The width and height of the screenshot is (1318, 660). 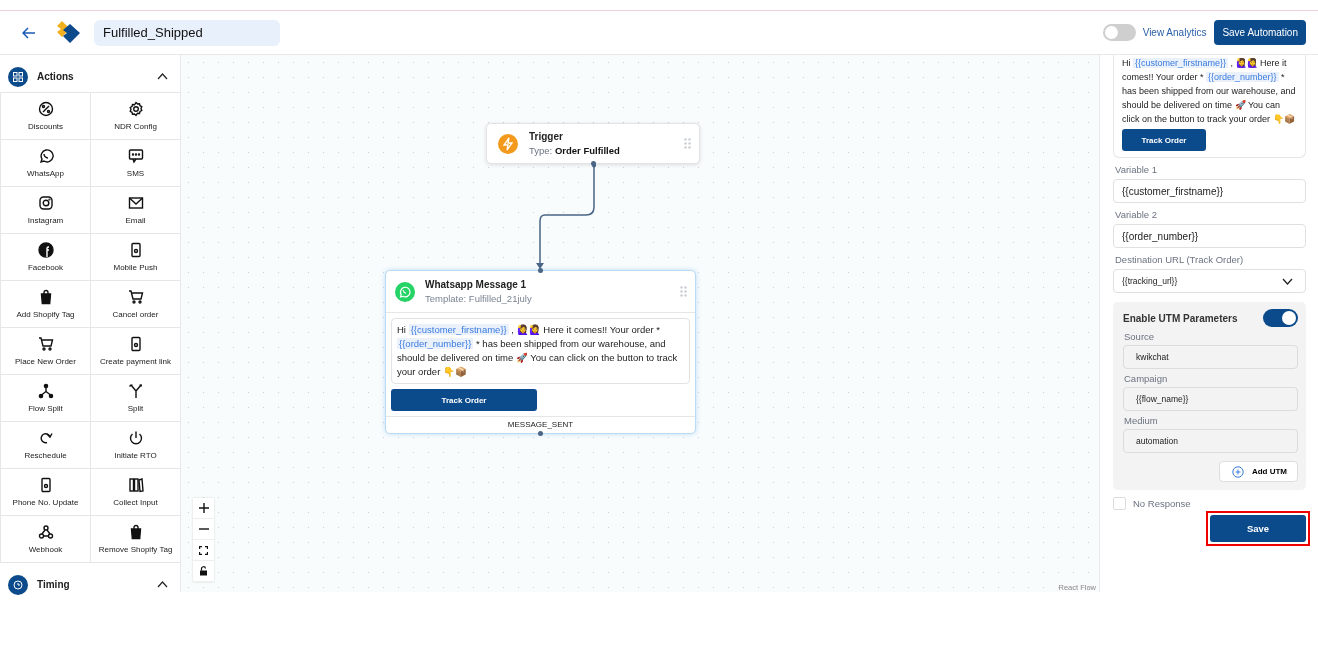 What do you see at coordinates (135, 351) in the screenshot?
I see `action-tile: Create payment link` at bounding box center [135, 351].